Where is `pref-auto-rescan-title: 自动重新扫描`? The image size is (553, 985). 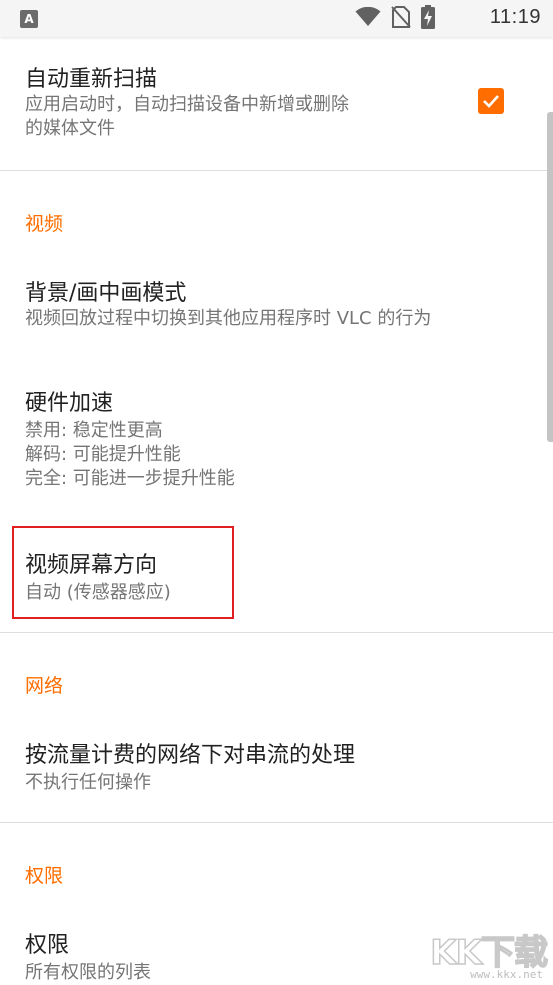
pref-auto-rescan-title: 自动重新扫描 is located at coordinates (91, 79).